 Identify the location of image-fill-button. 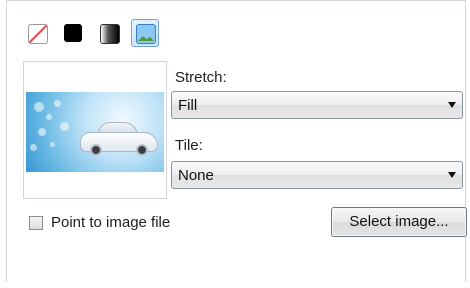
(145, 33).